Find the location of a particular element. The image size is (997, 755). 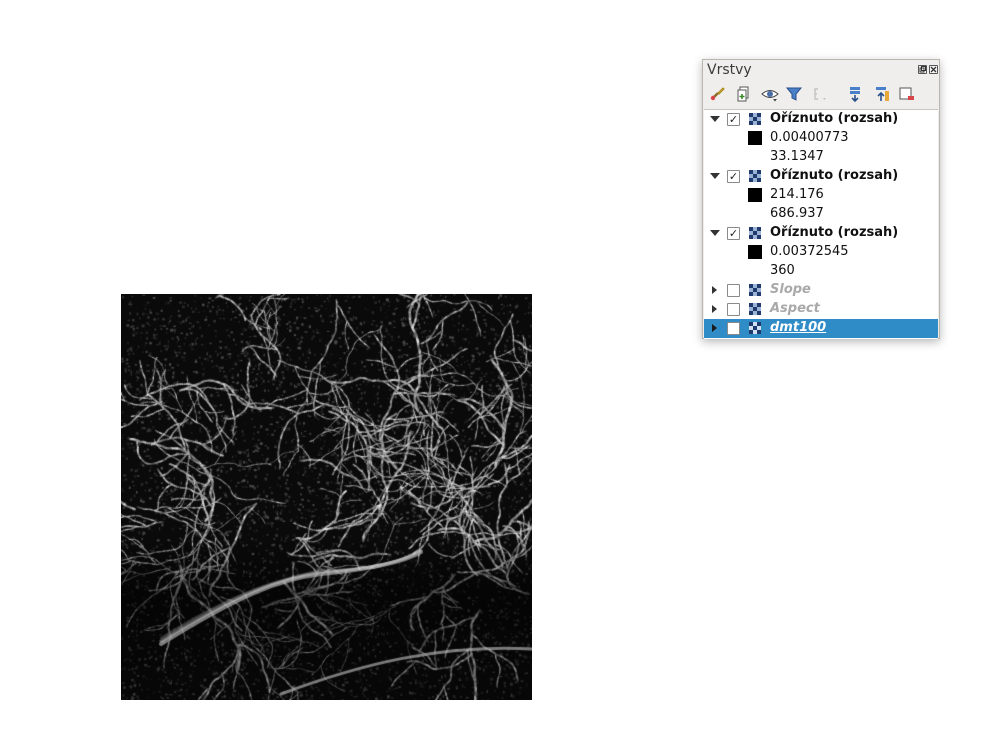

legend-min-value: 214.176 is located at coordinates (797, 194).